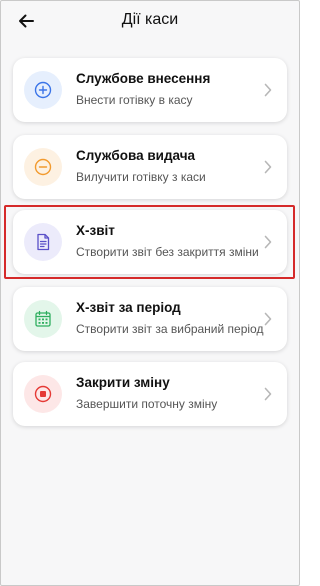  What do you see at coordinates (150, 90) in the screenshot?
I see `action-card-service-deposit: Службове внесення Внести готівку в касу` at bounding box center [150, 90].